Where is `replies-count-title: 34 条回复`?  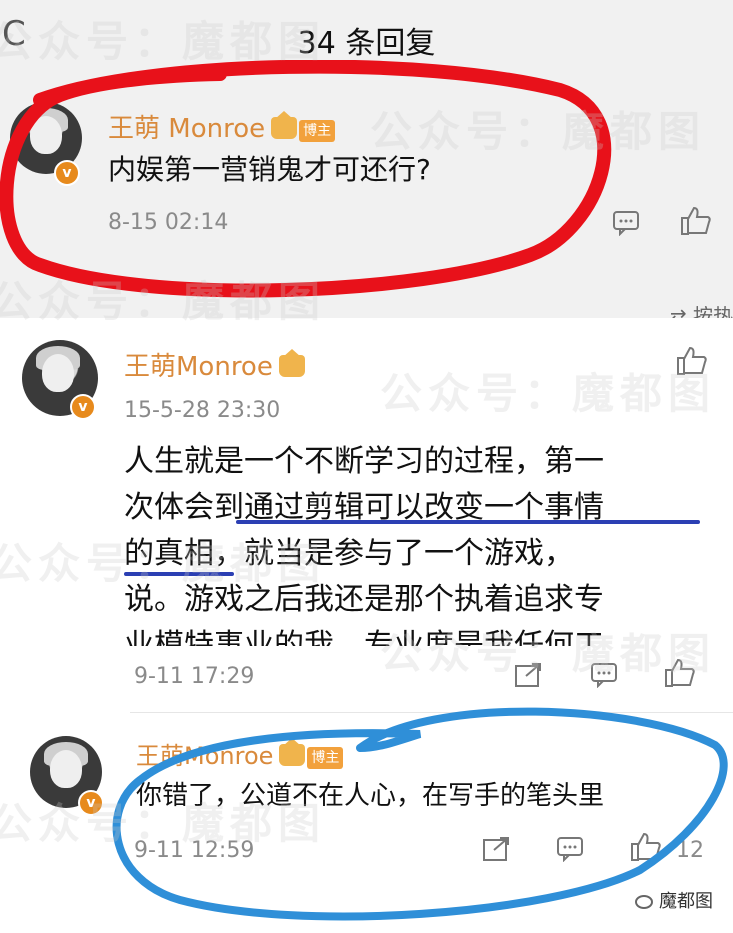
replies-count-title: 34 条回复 is located at coordinates (366, 43).